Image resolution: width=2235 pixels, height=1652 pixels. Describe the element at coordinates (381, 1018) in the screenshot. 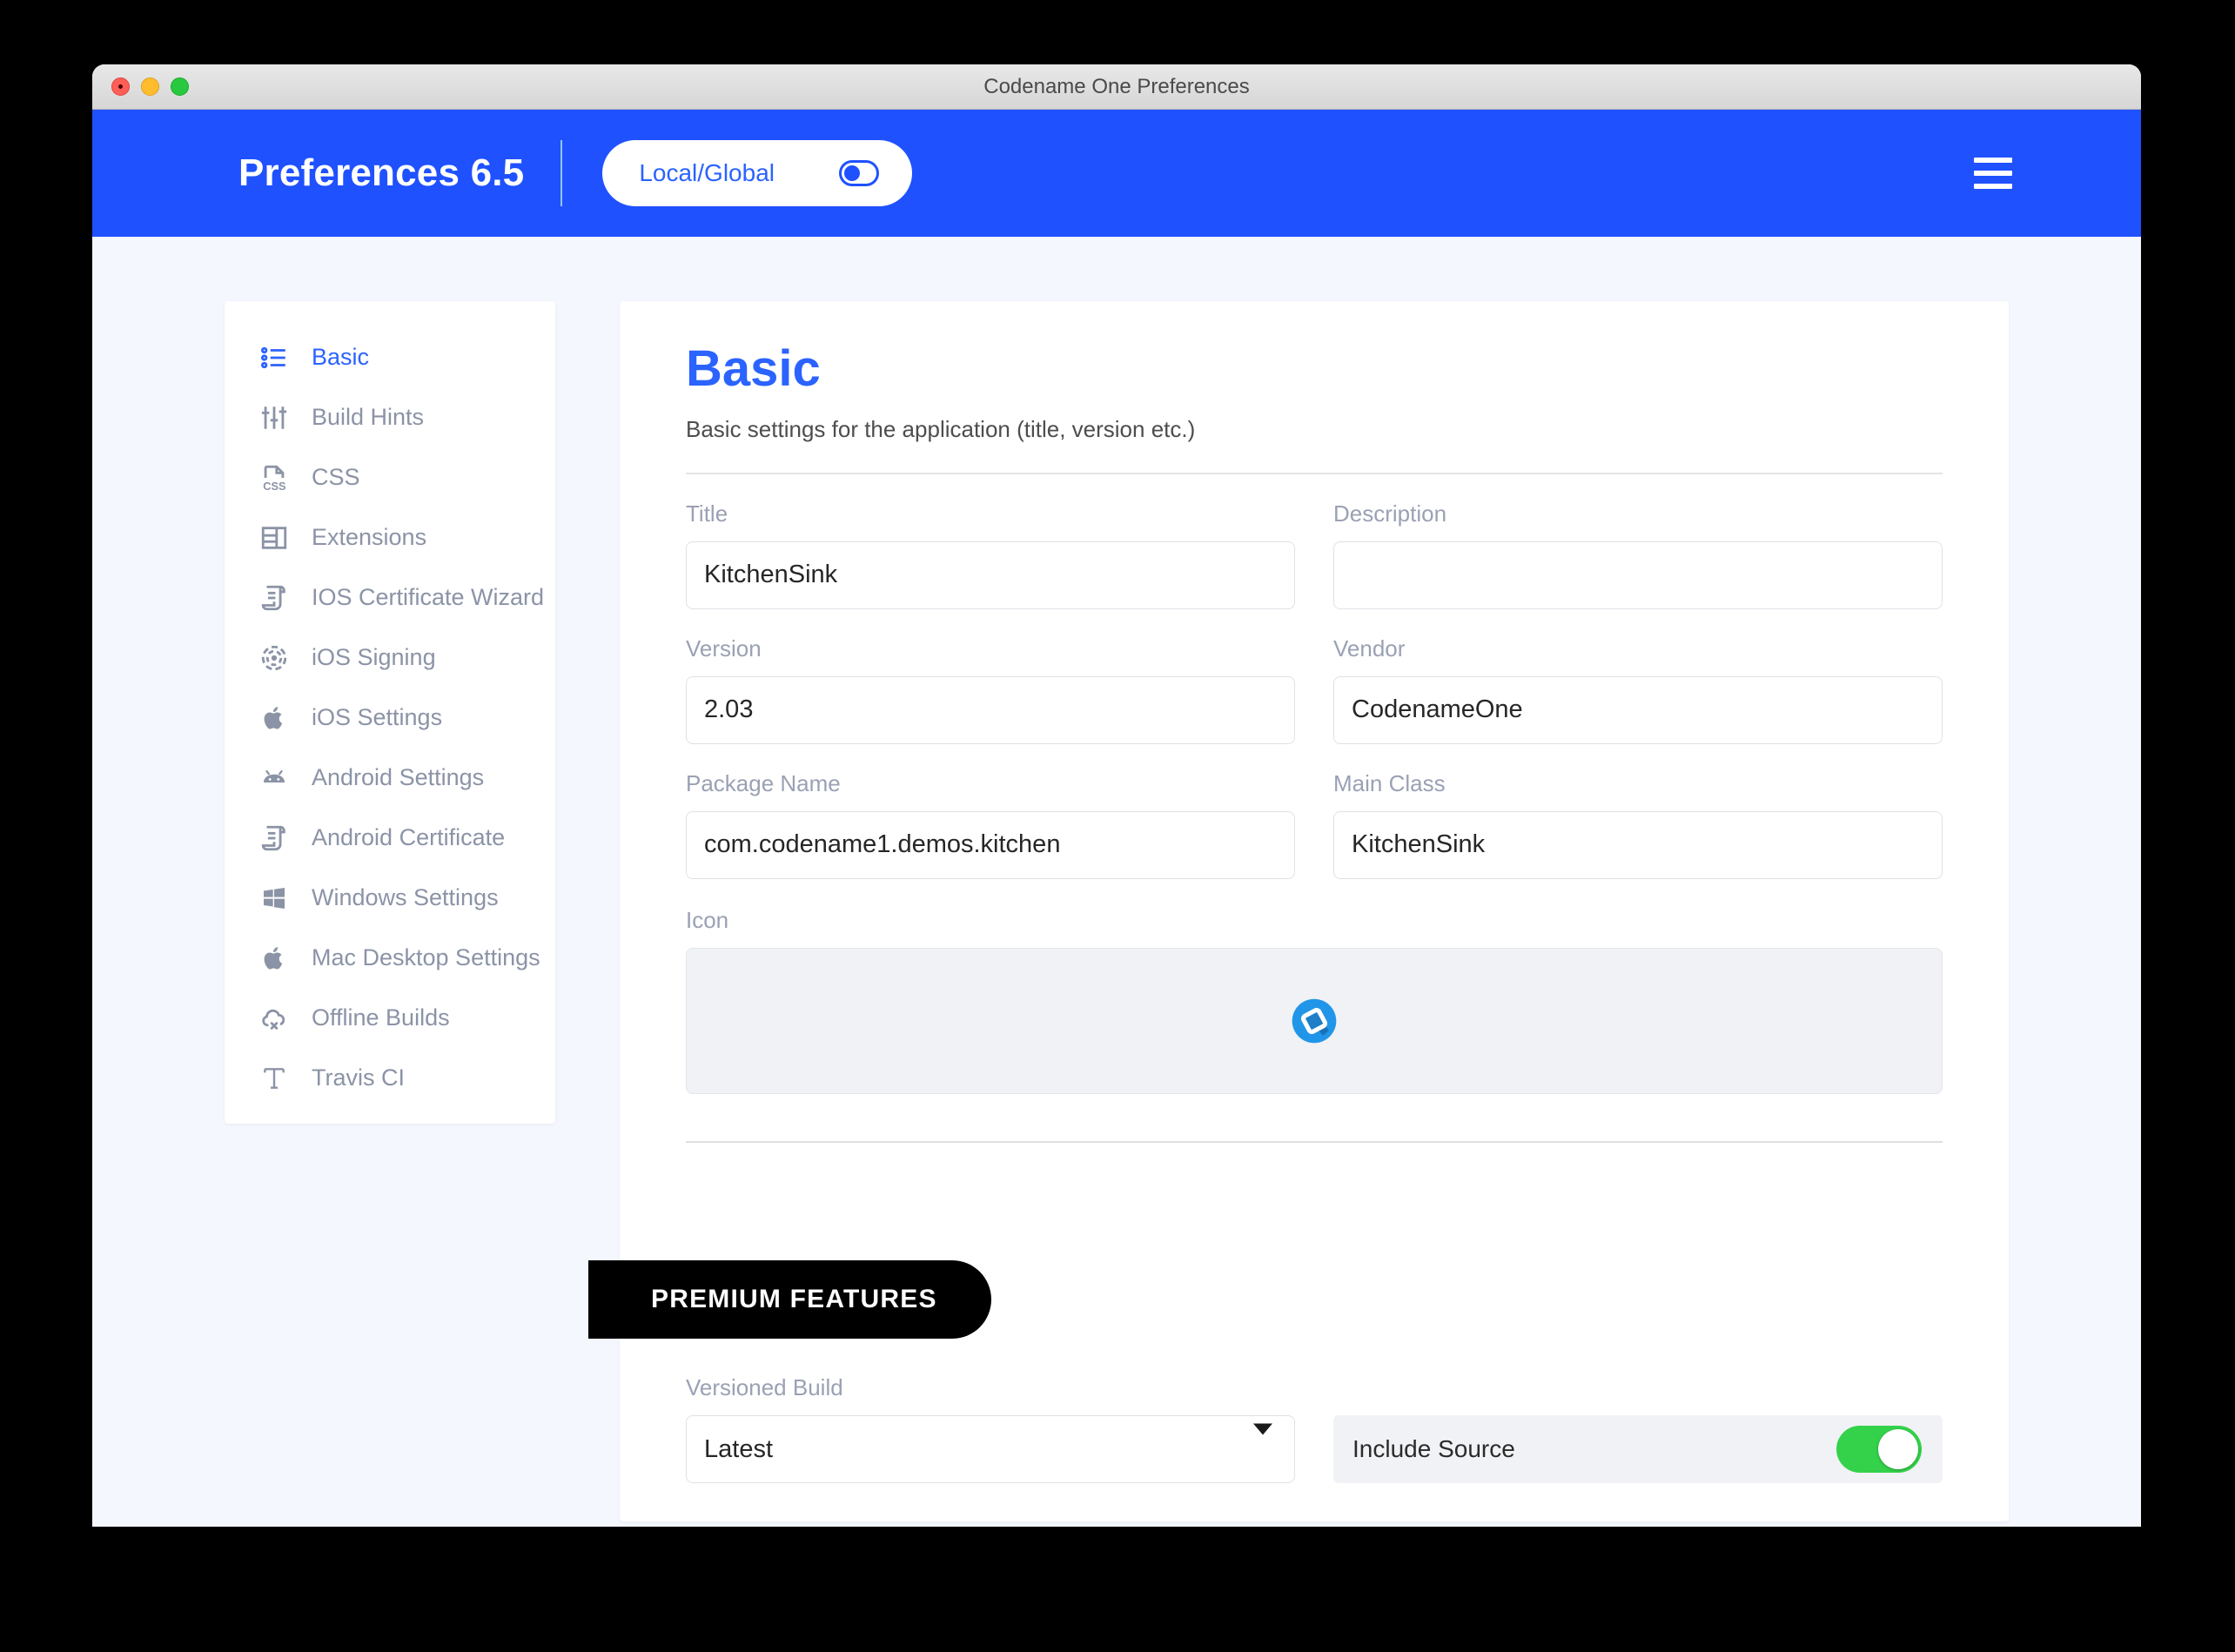

I see `sidebar-item-label: Offline Builds` at that location.